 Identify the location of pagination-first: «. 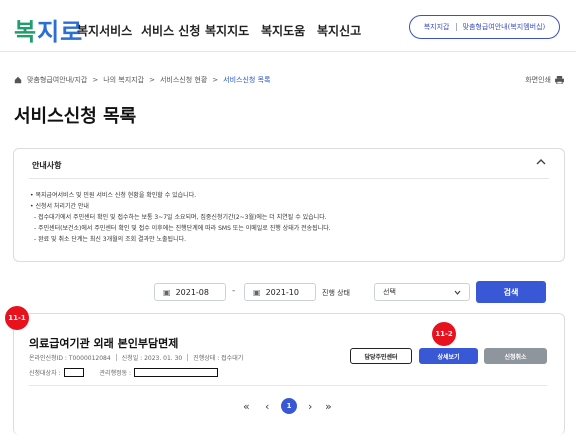
(246, 406).